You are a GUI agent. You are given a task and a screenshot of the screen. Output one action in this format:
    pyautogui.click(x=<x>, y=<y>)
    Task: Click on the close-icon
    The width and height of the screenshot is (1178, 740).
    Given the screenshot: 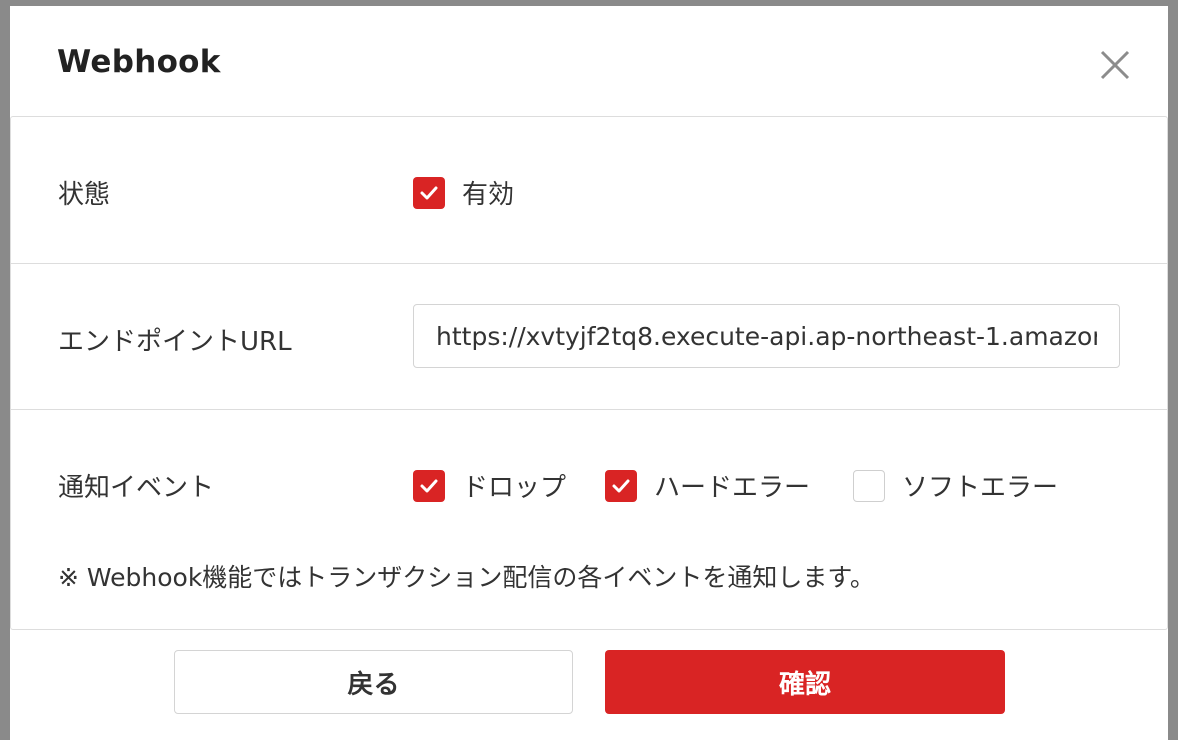 What is the action you would take?
    pyautogui.click(x=1115, y=65)
    